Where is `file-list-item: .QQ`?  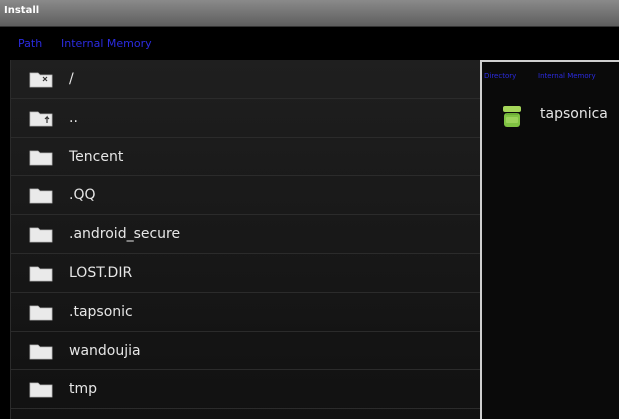
file-list-item: .QQ is located at coordinates (246, 196).